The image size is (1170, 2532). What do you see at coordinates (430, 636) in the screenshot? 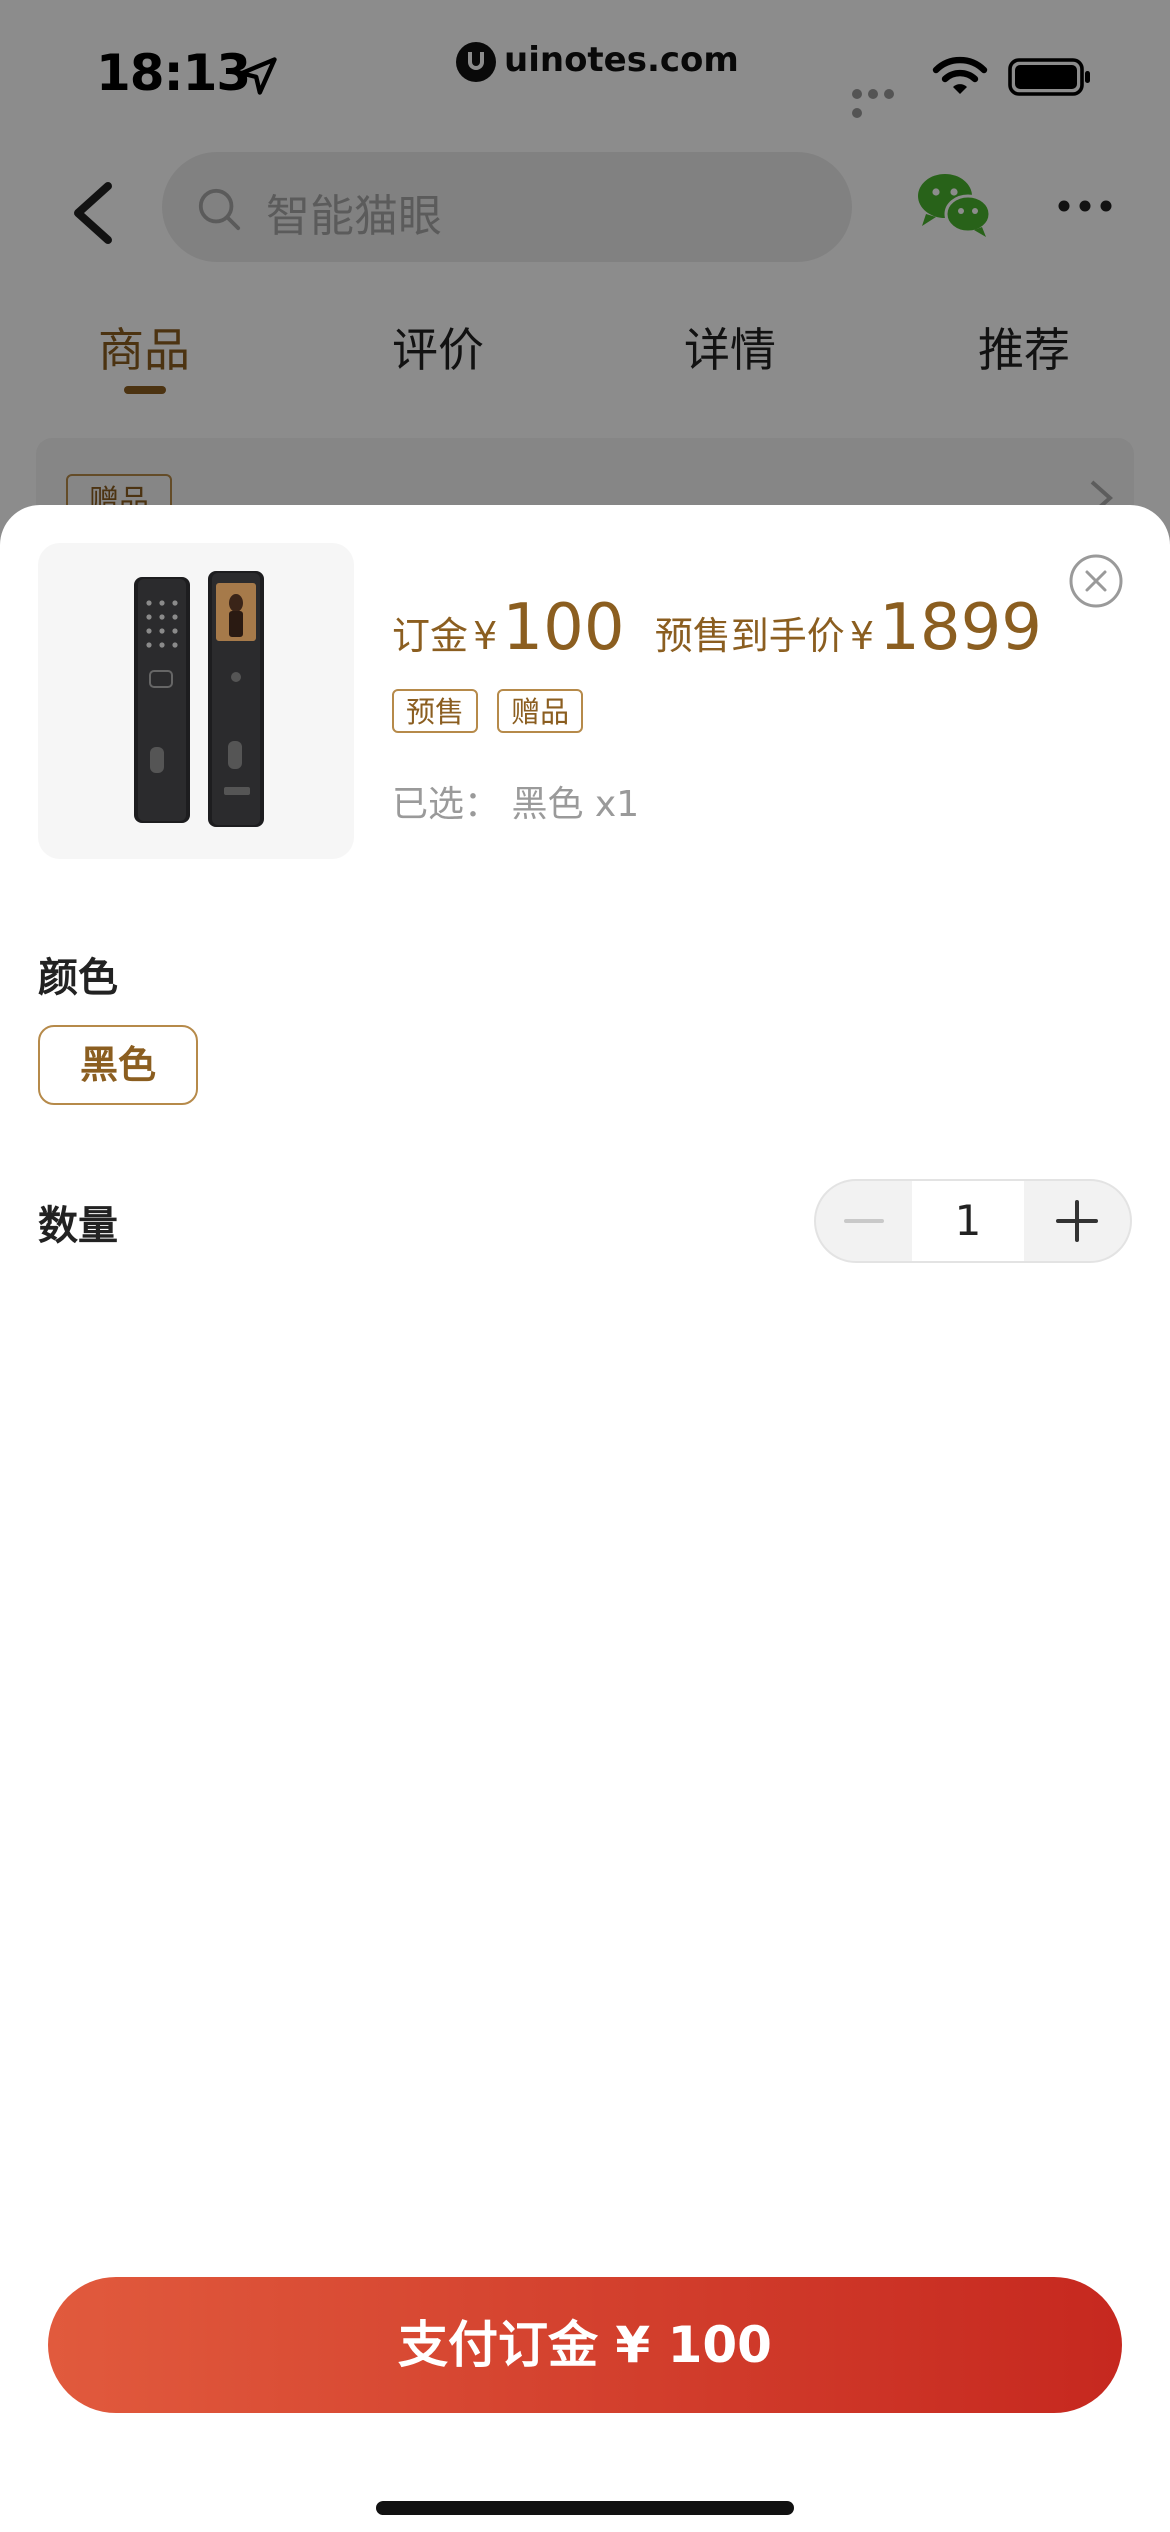
I see `deposit-label: 订金` at bounding box center [430, 636].